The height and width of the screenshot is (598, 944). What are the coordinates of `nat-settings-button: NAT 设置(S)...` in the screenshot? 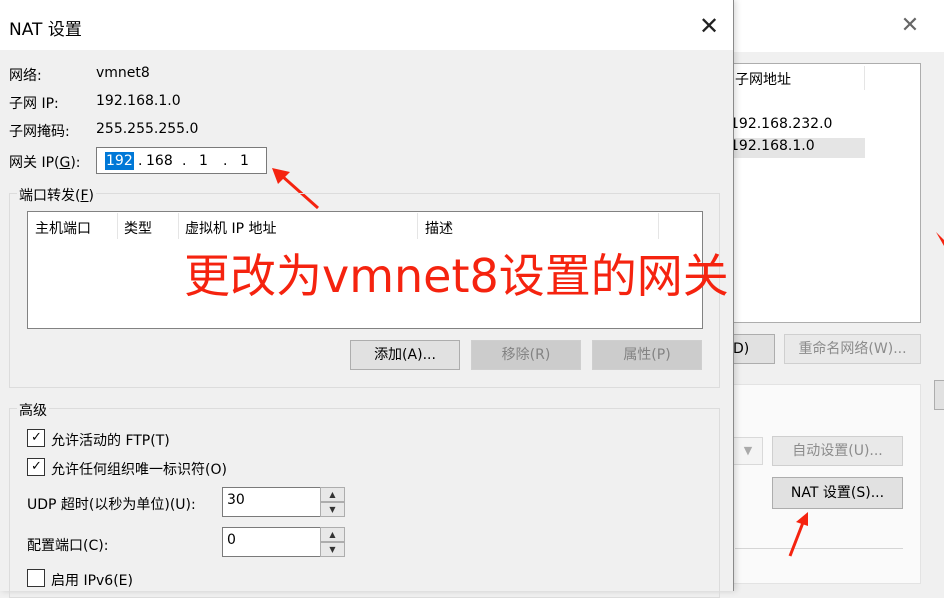 It's located at (837, 493).